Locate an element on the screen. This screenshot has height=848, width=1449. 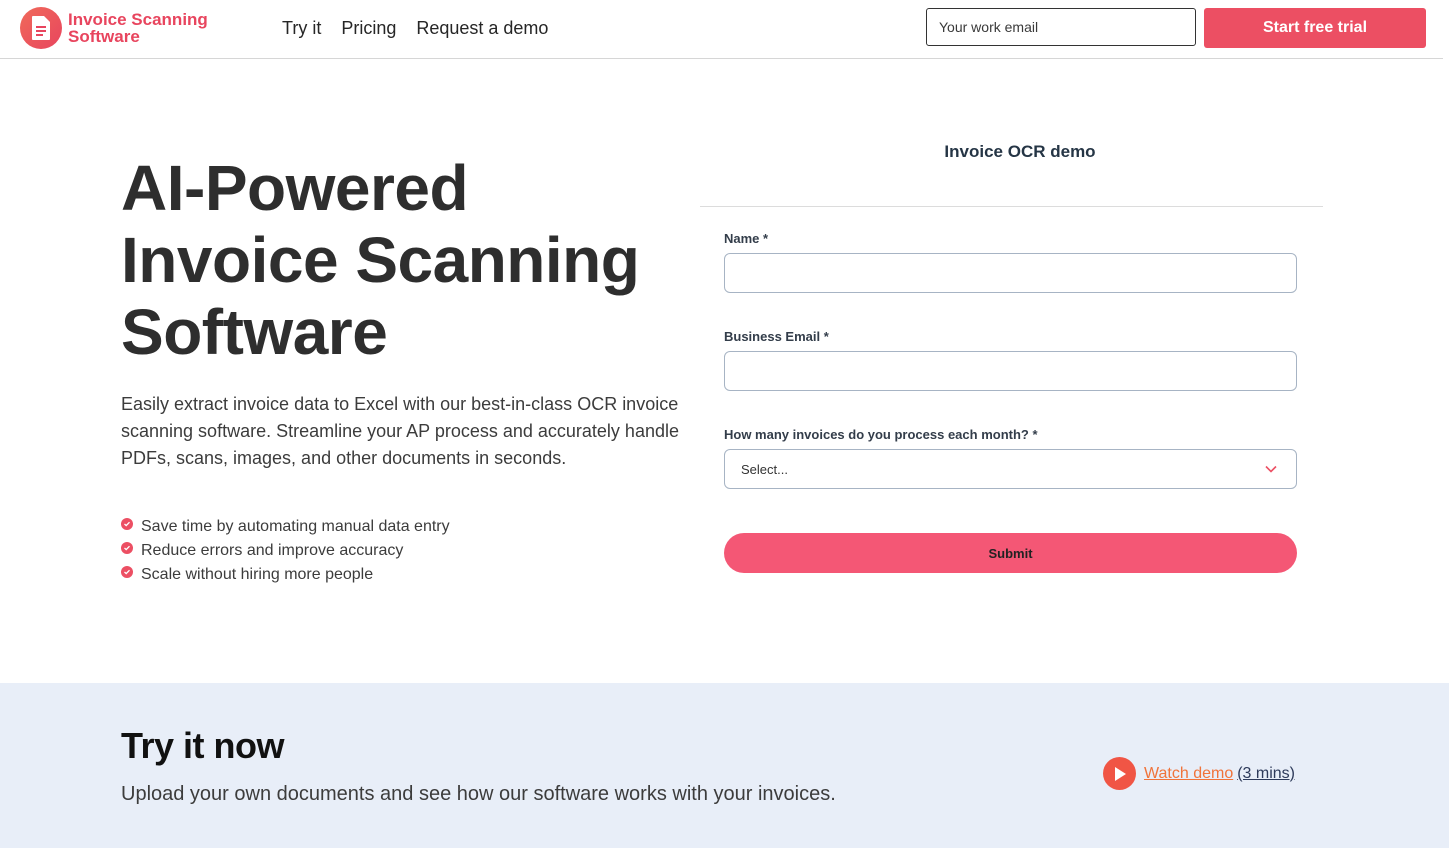
watch-demo-duration: (3 mins) is located at coordinates (1266, 773).